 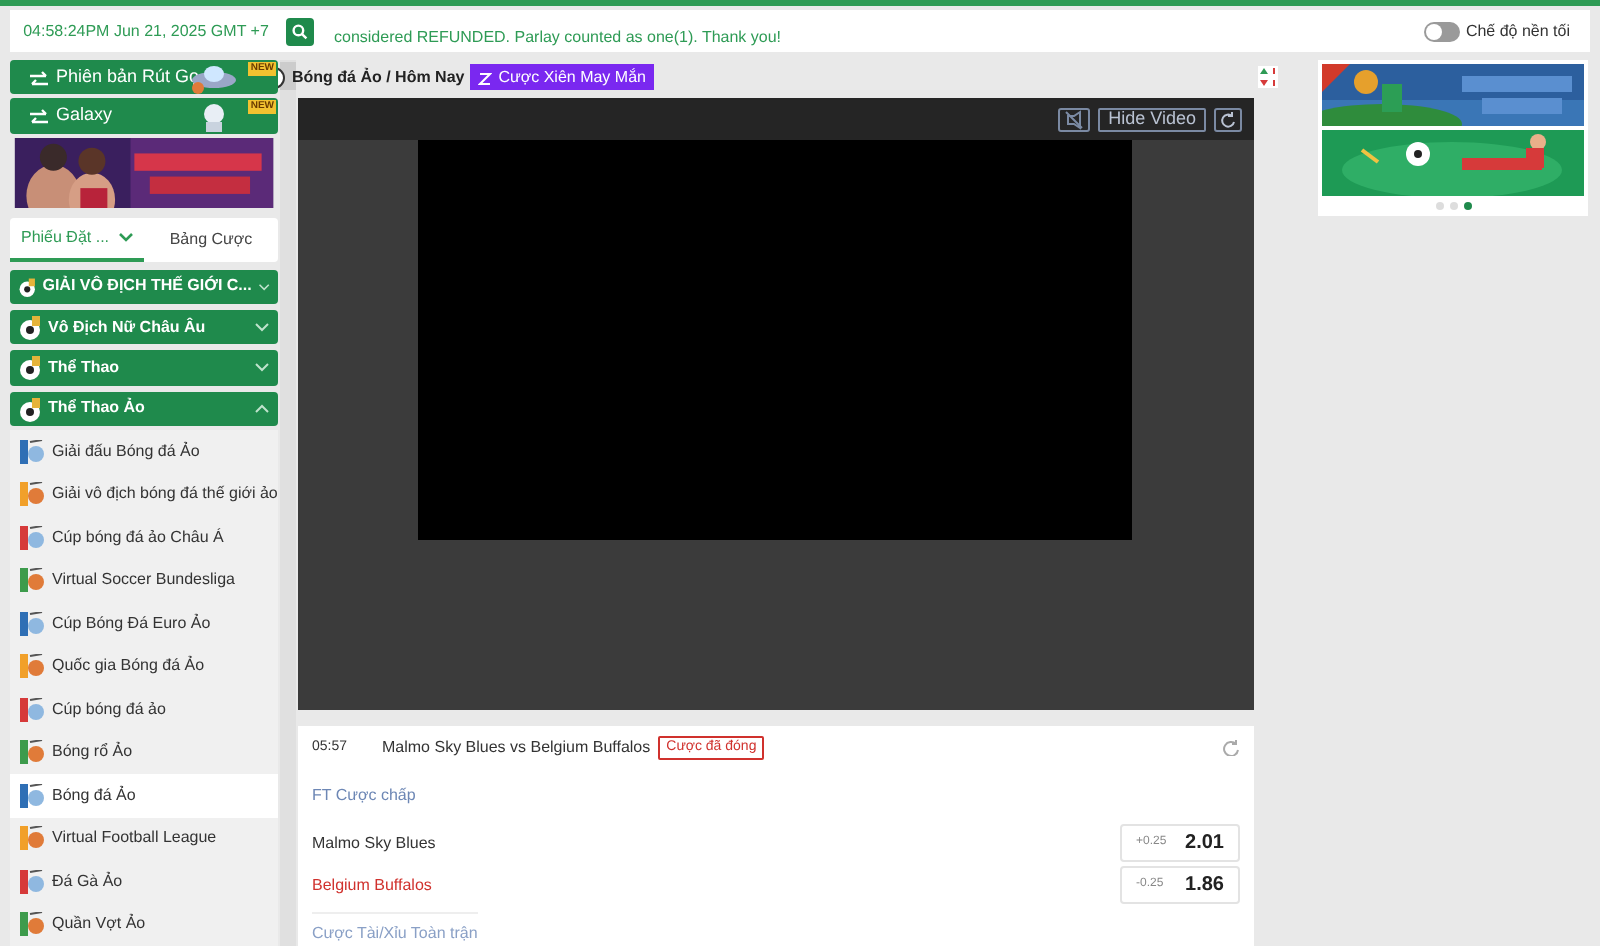 I want to click on sidebar-item: Quốc gia Bóng đá Ảo, so click(x=144, y=667).